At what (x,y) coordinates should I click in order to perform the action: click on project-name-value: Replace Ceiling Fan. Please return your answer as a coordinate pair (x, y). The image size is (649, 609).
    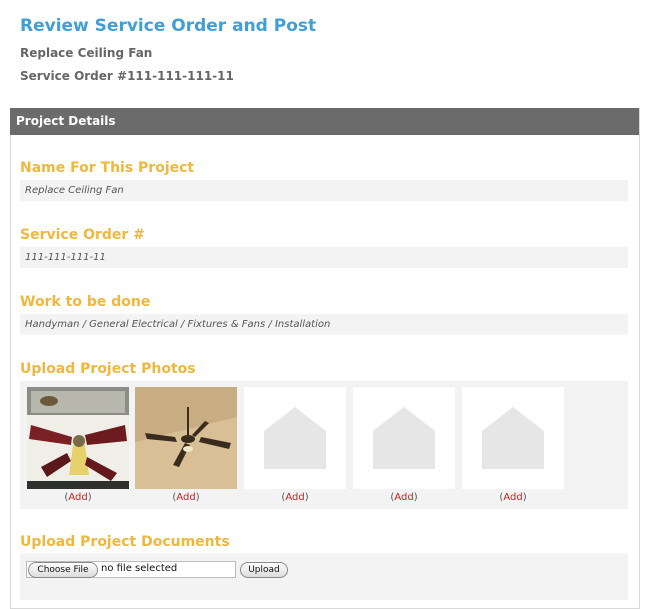
    Looking at the image, I should click on (324, 190).